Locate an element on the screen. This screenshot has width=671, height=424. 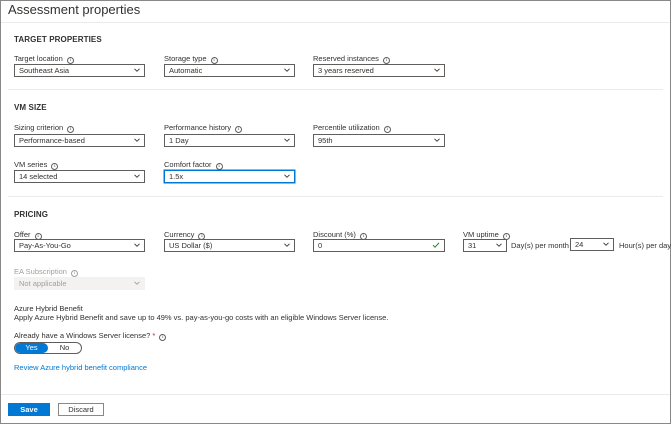
discount-input: 0 is located at coordinates (379, 245).